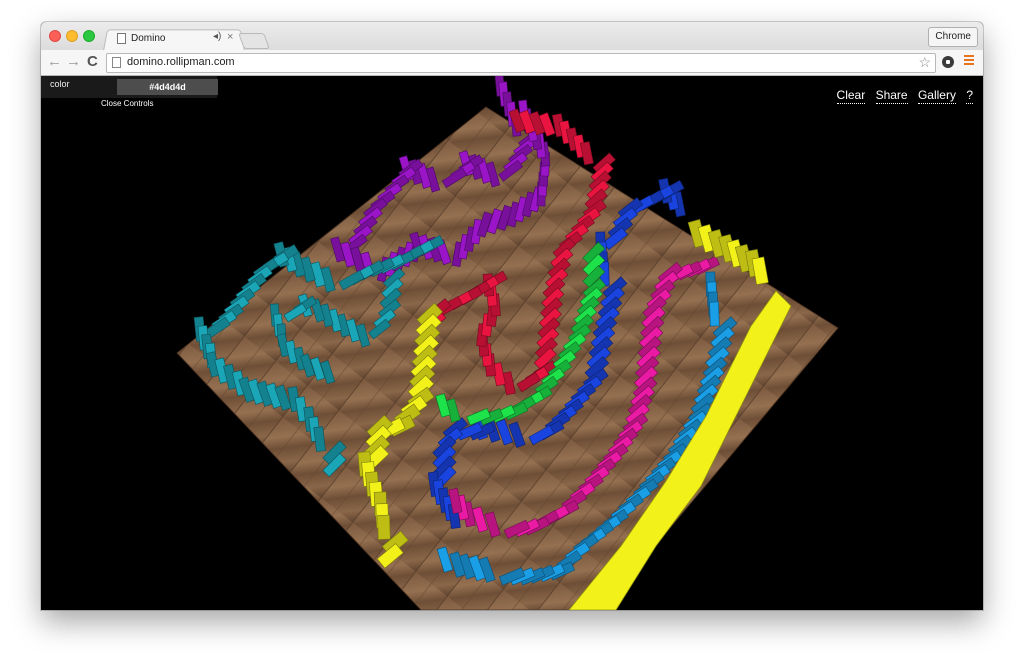  Describe the element at coordinates (60, 84) in the screenshot. I see `color-label: color` at that location.